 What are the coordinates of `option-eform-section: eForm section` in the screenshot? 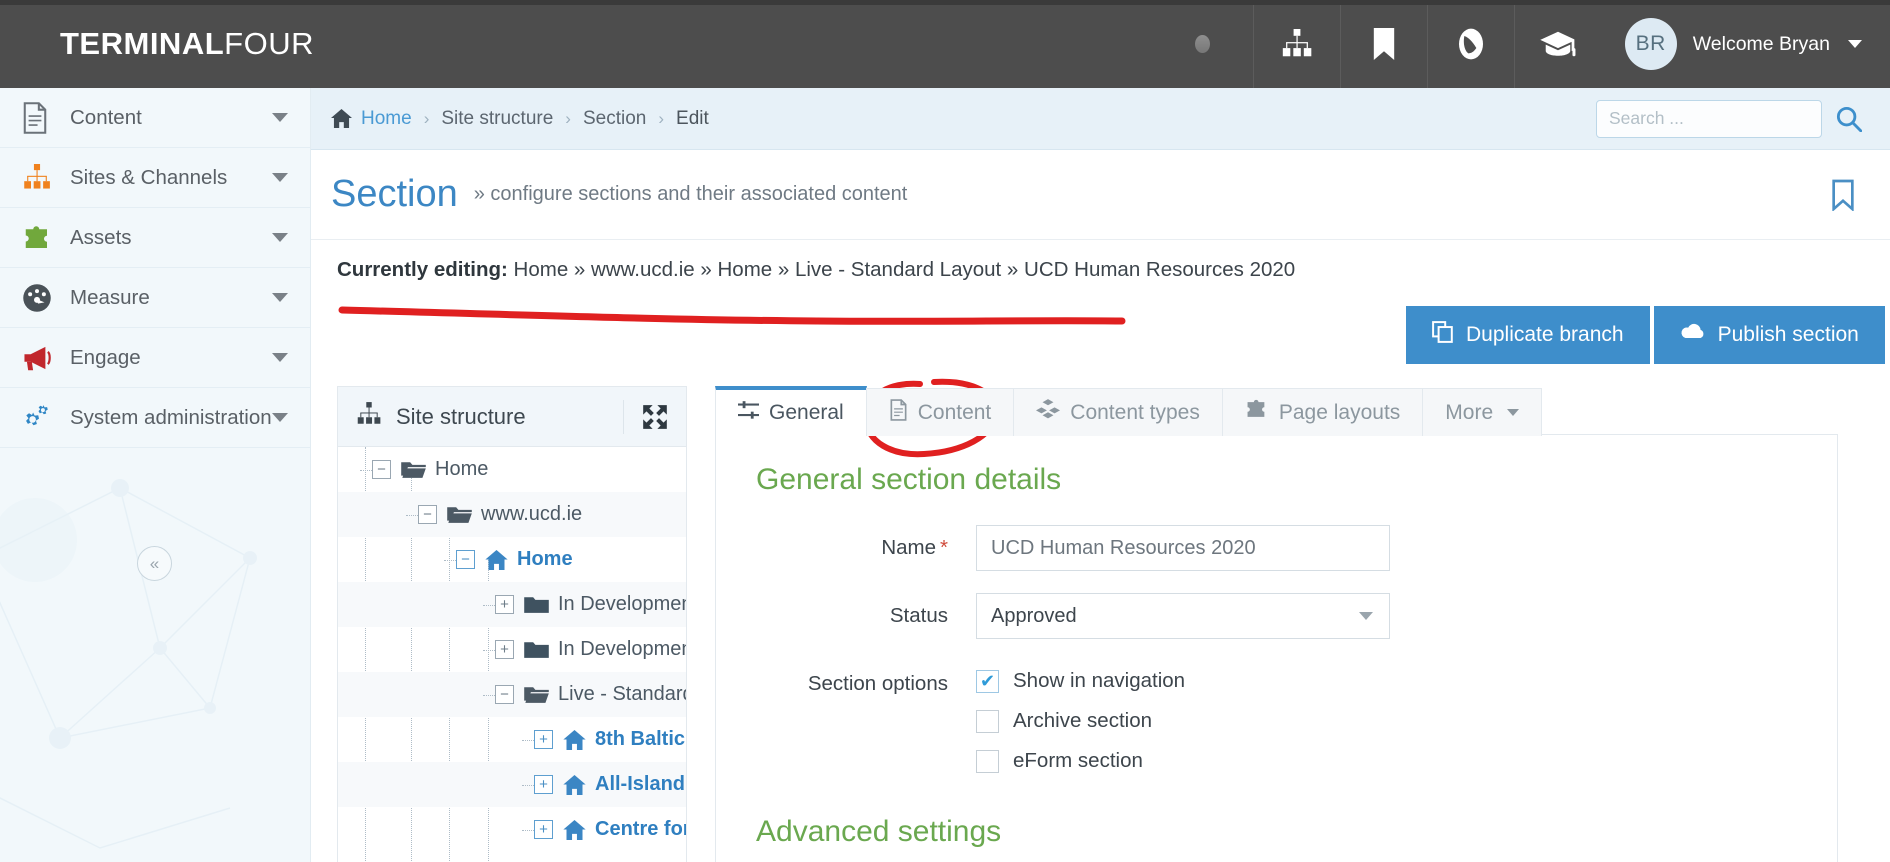 It's located at (1080, 761).